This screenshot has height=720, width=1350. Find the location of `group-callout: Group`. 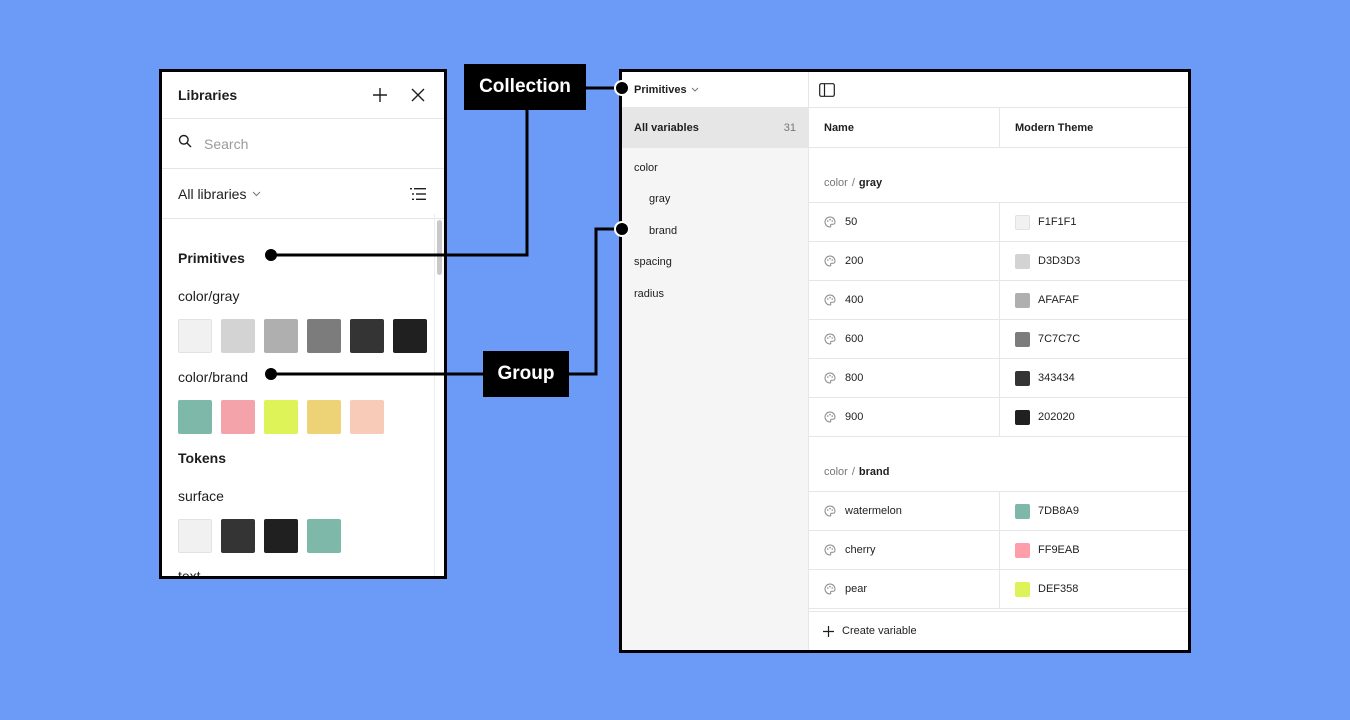

group-callout: Group is located at coordinates (526, 374).